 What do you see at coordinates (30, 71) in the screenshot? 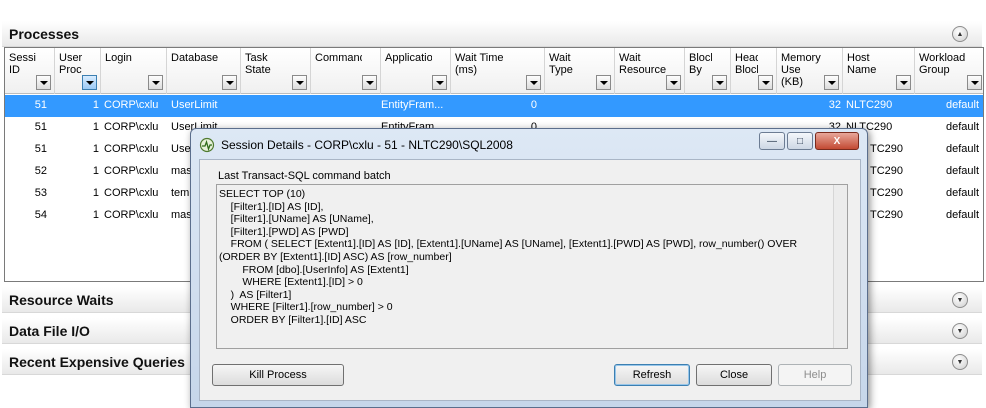
I see `col-session-id: Session ID` at bounding box center [30, 71].